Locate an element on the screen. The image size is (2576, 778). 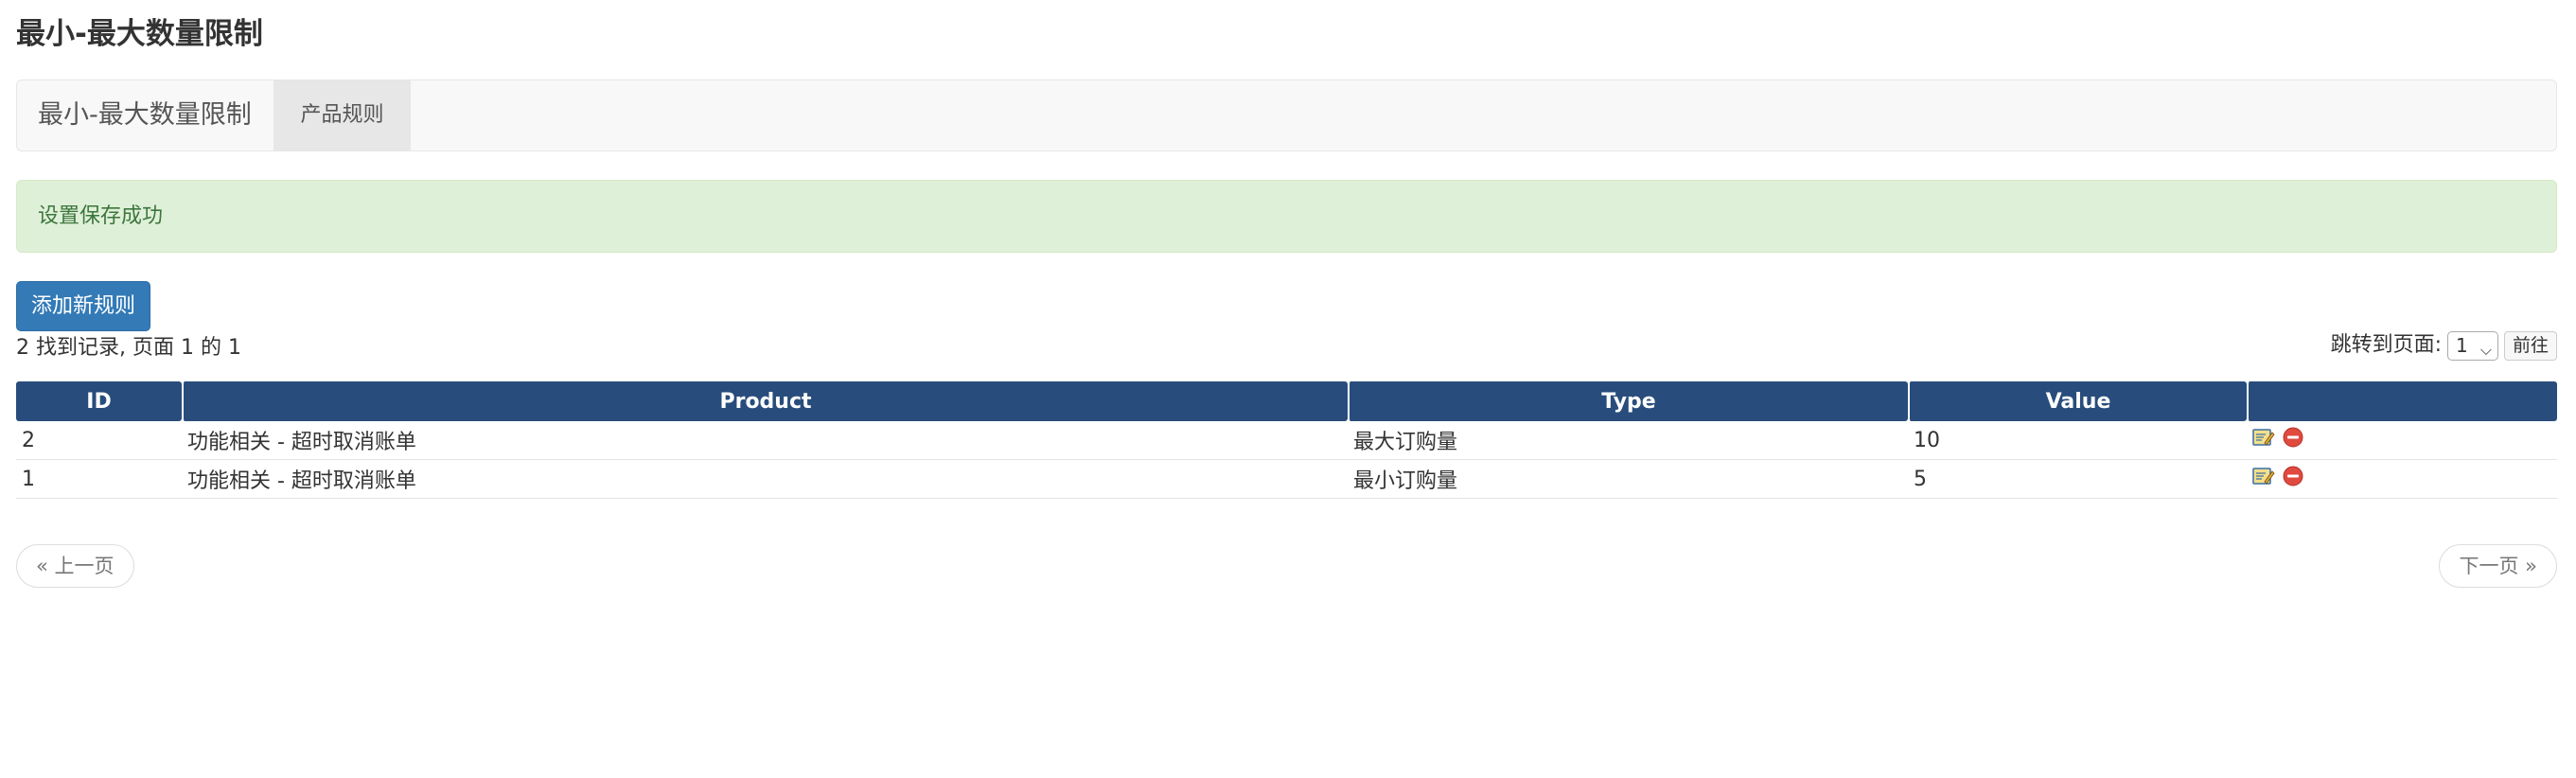
header-value: Value is located at coordinates (2077, 401).